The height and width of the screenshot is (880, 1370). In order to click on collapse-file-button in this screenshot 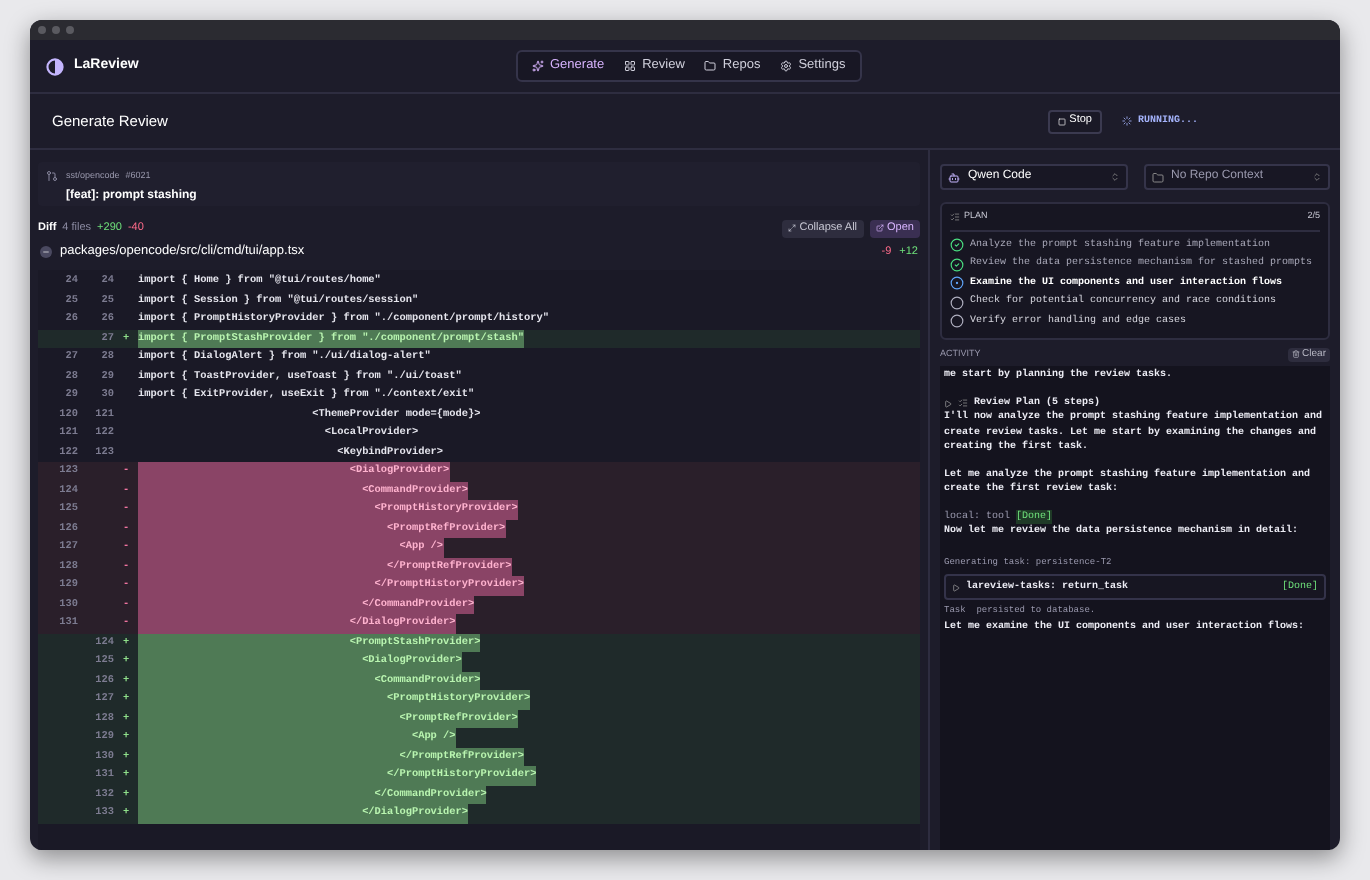, I will do `click(46, 252)`.